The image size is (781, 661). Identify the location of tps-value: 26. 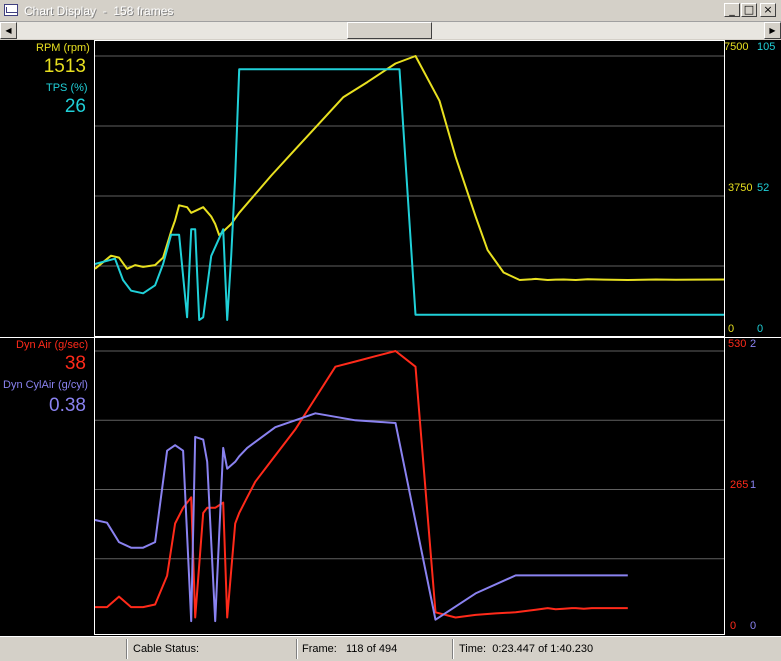
(75, 106).